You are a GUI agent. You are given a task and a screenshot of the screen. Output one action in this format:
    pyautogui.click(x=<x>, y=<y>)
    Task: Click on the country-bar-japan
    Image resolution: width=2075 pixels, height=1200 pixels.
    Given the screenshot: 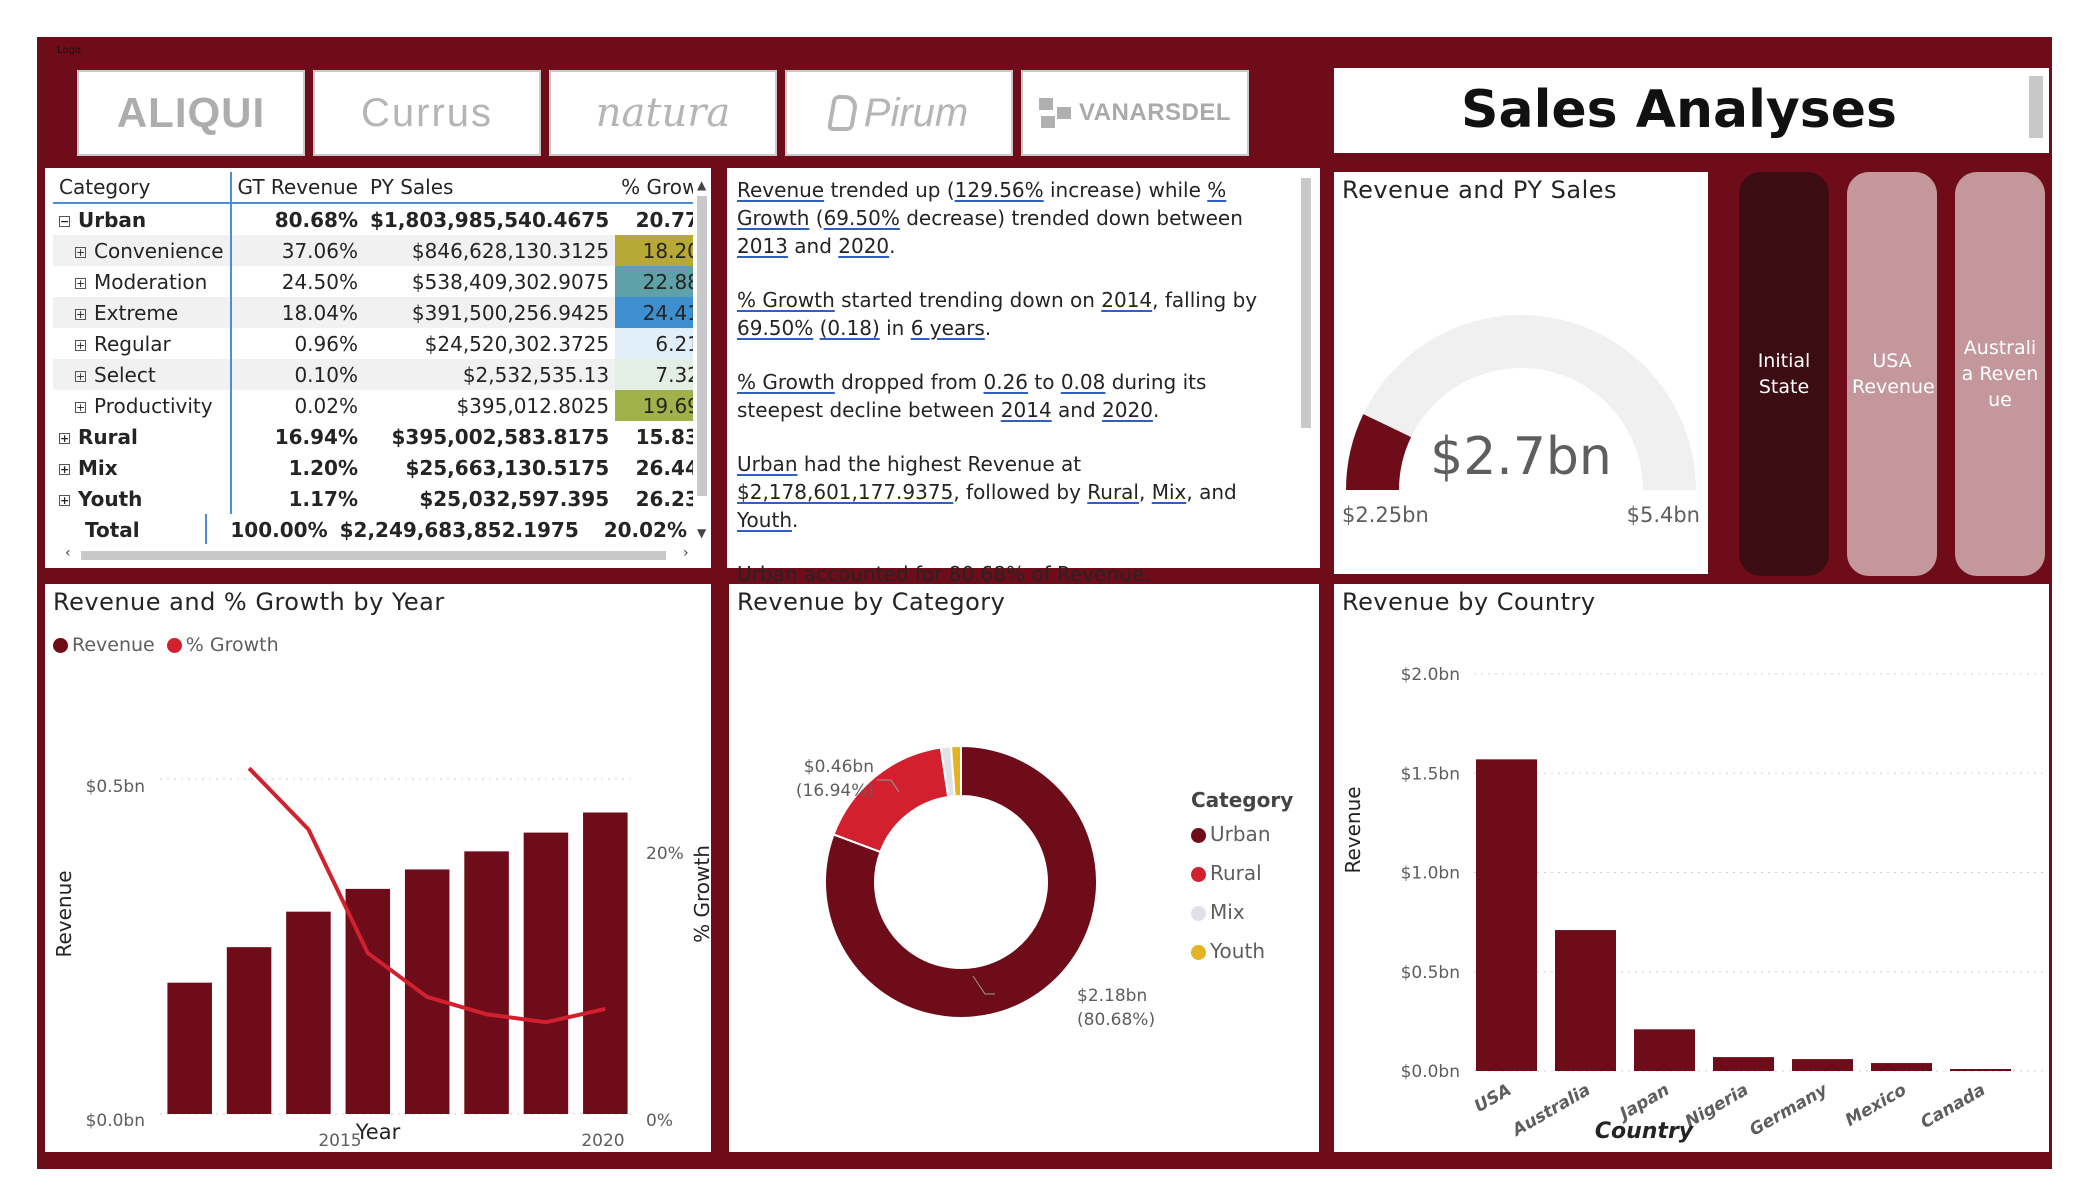 What is the action you would take?
    pyautogui.click(x=1664, y=1050)
    